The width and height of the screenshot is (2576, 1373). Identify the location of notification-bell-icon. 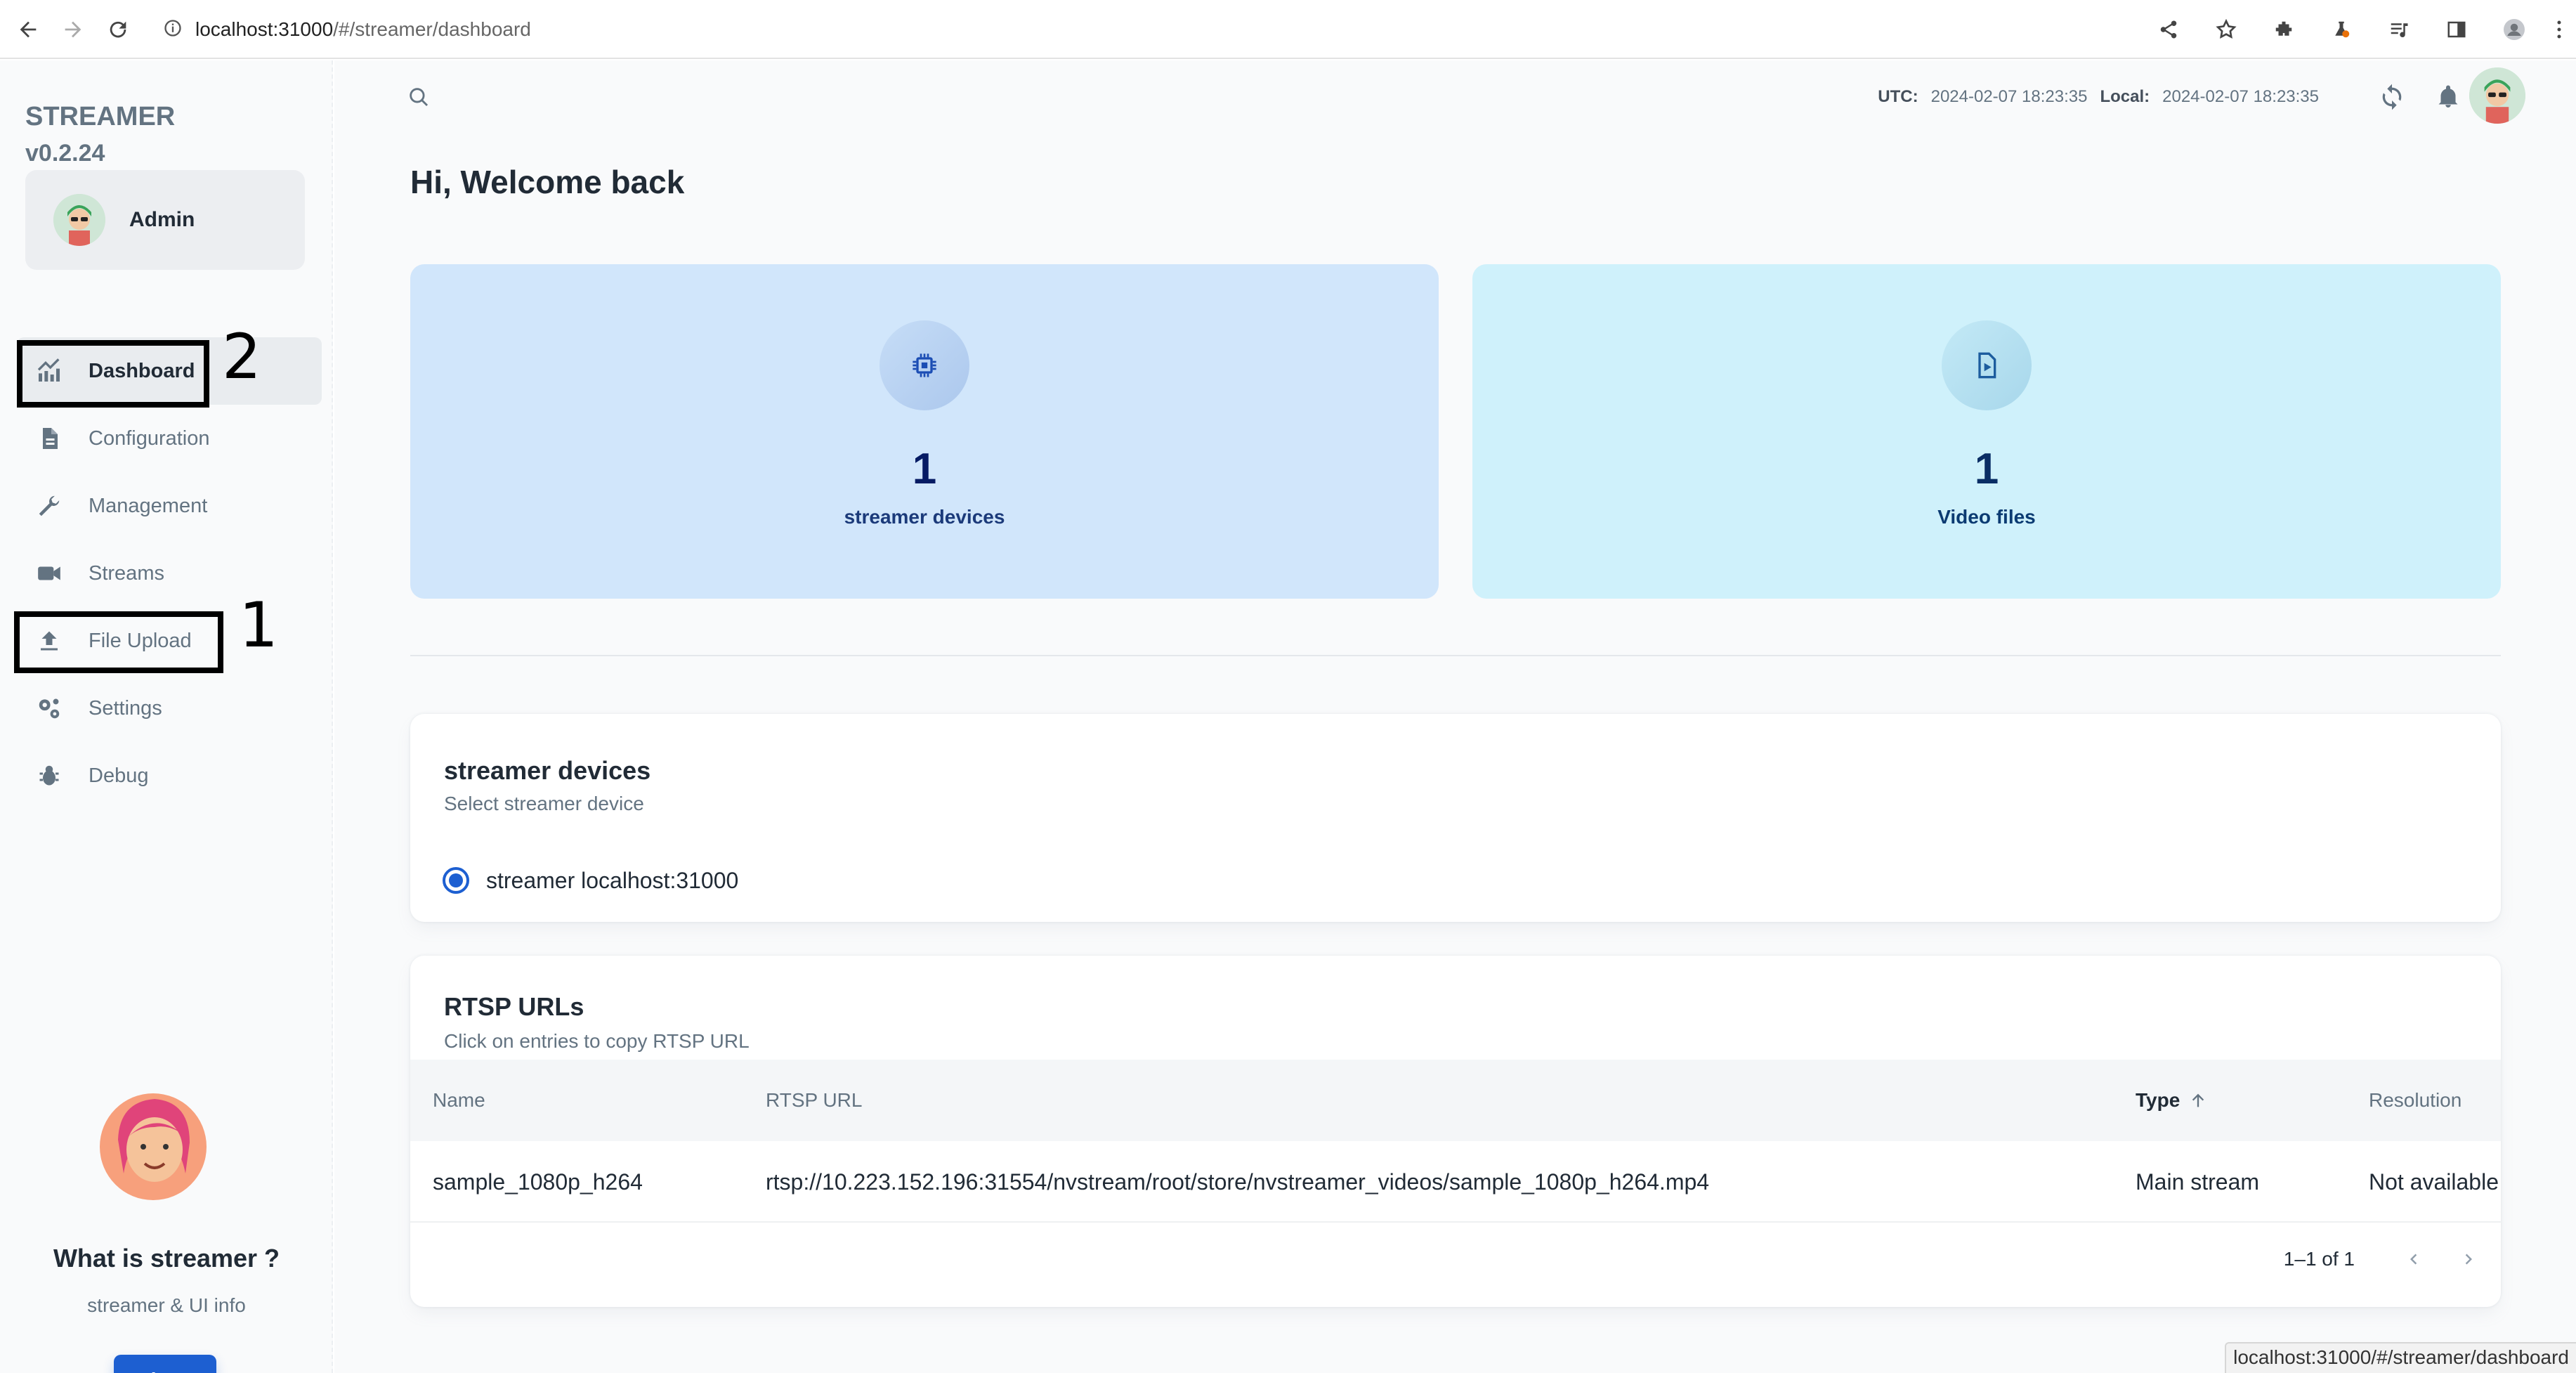
(2448, 96).